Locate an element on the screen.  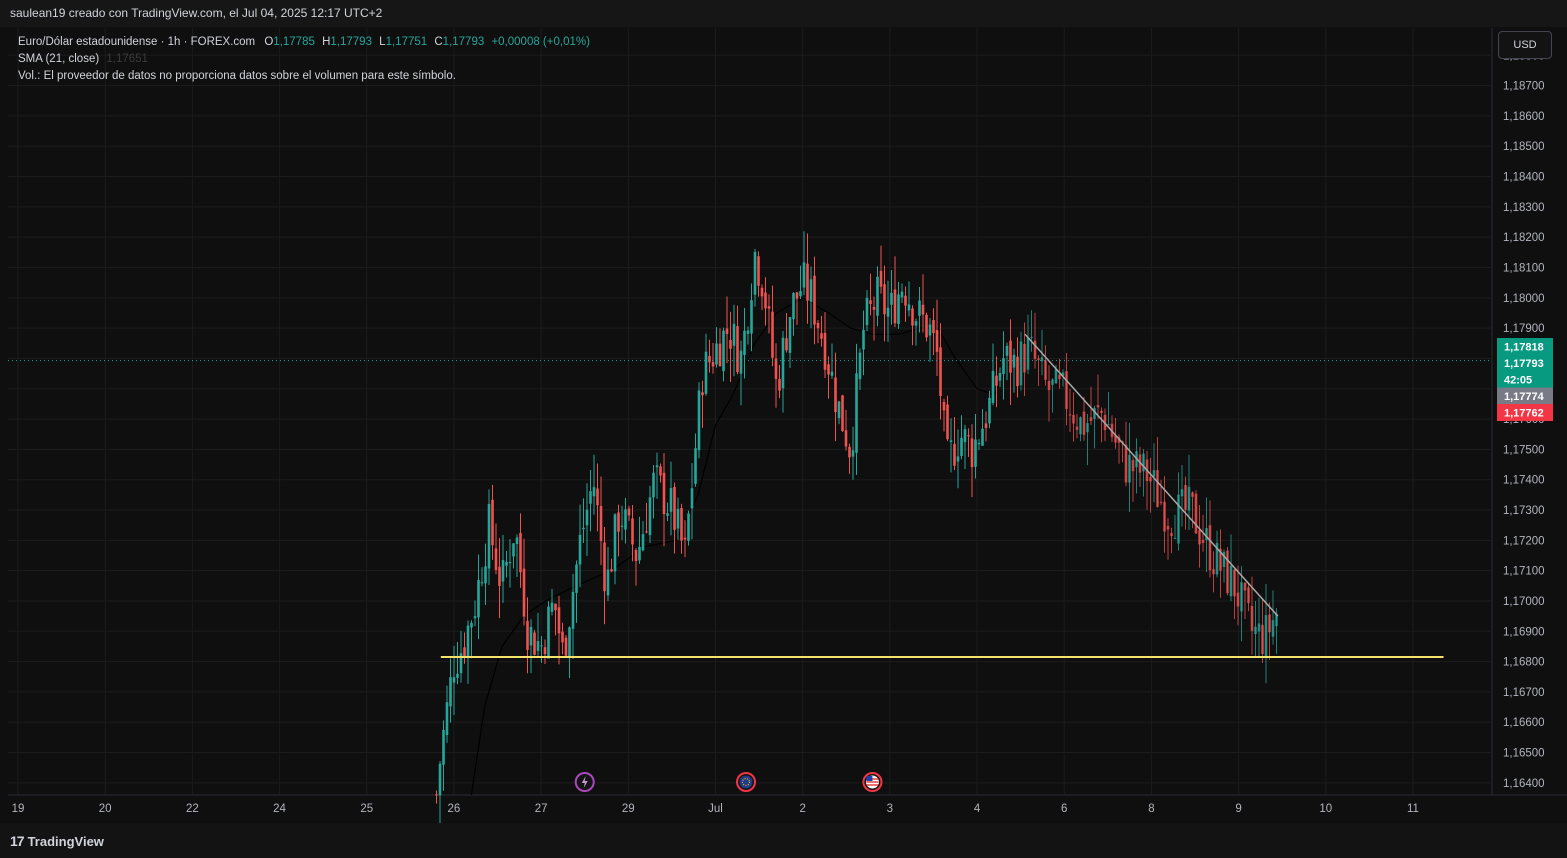
time-axis: 19 20 22 24 25 26 27 29 Jul 2 3 4 6 8 9 10 11 is located at coordinates (715, 809).